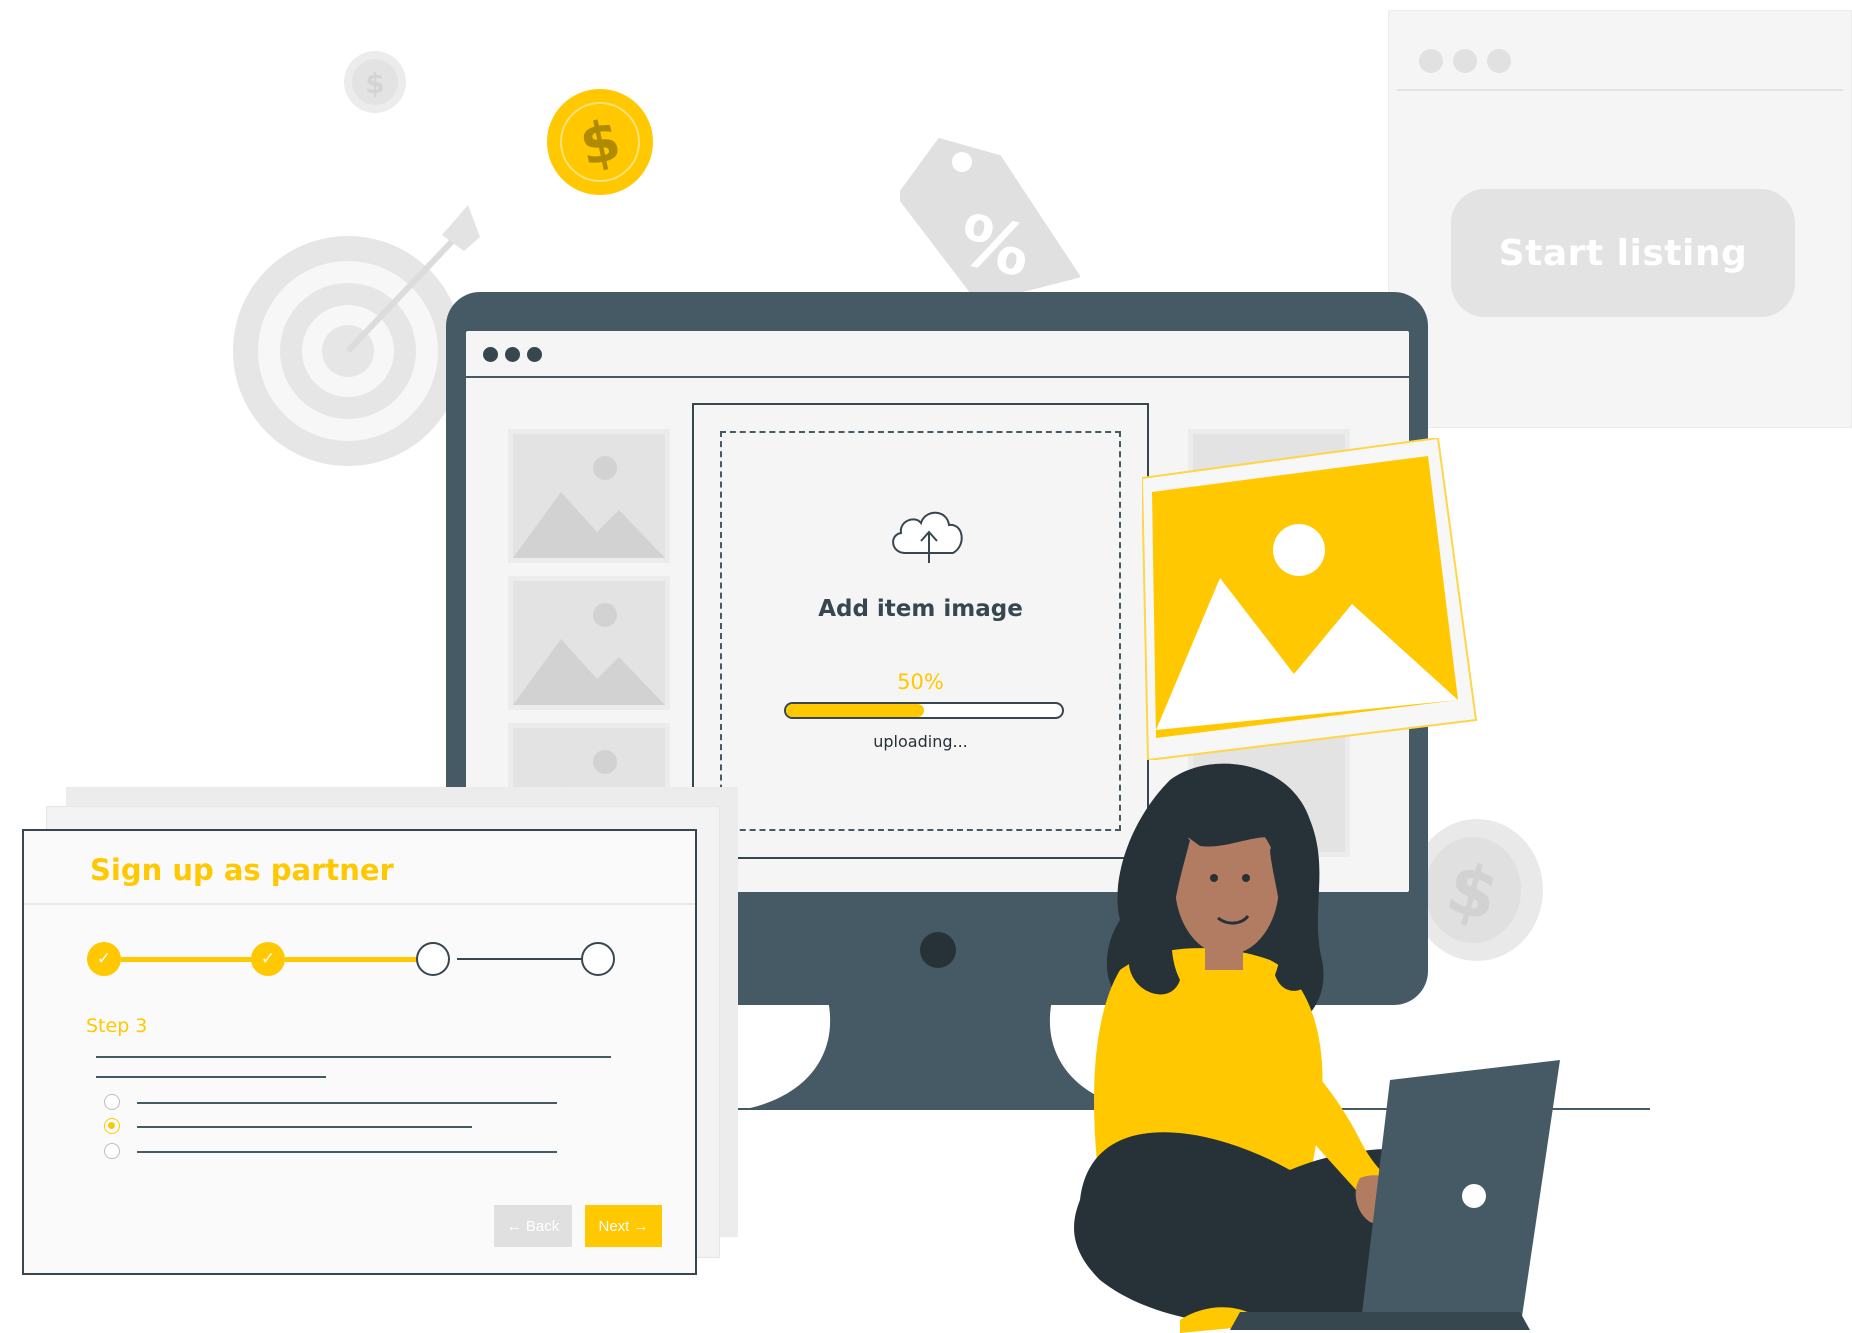 Image resolution: width=1852 pixels, height=1333 pixels. Describe the element at coordinates (1330, 1046) in the screenshot. I see `woman-with-laptop-illustration` at that location.